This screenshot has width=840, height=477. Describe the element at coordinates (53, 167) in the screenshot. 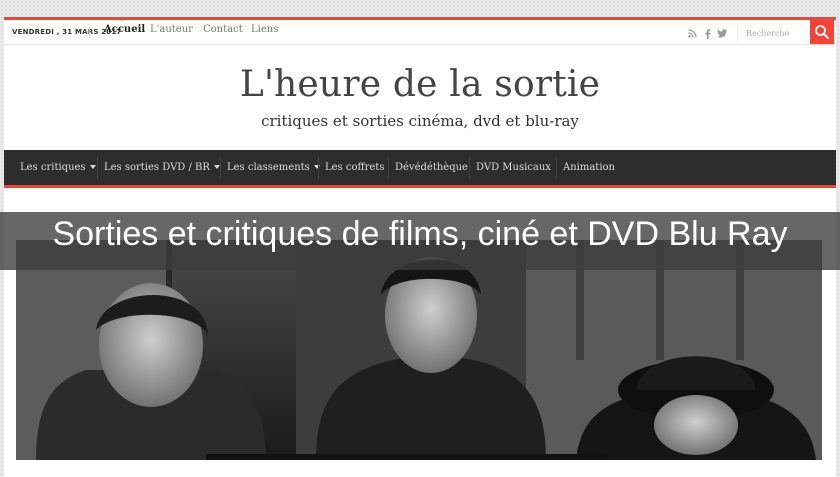

I see `nav-item-label: Les critiques` at that location.